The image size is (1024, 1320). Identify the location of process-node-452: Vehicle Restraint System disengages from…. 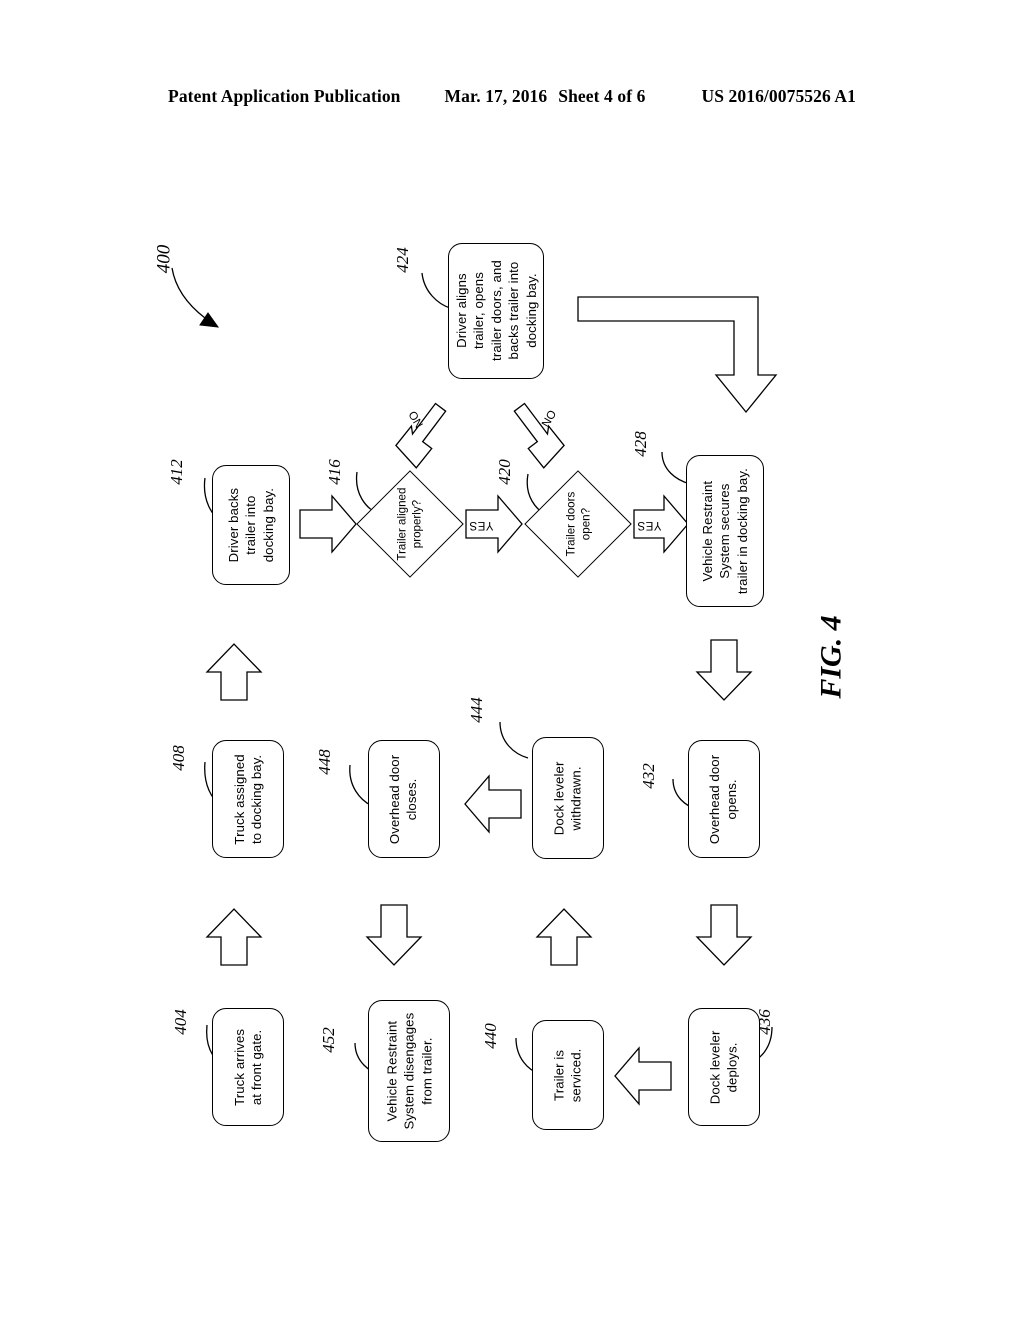
(409, 1071).